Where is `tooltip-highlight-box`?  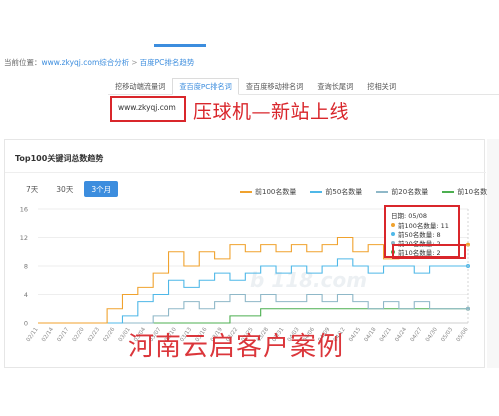 tooltip-highlight-box is located at coordinates (429, 251).